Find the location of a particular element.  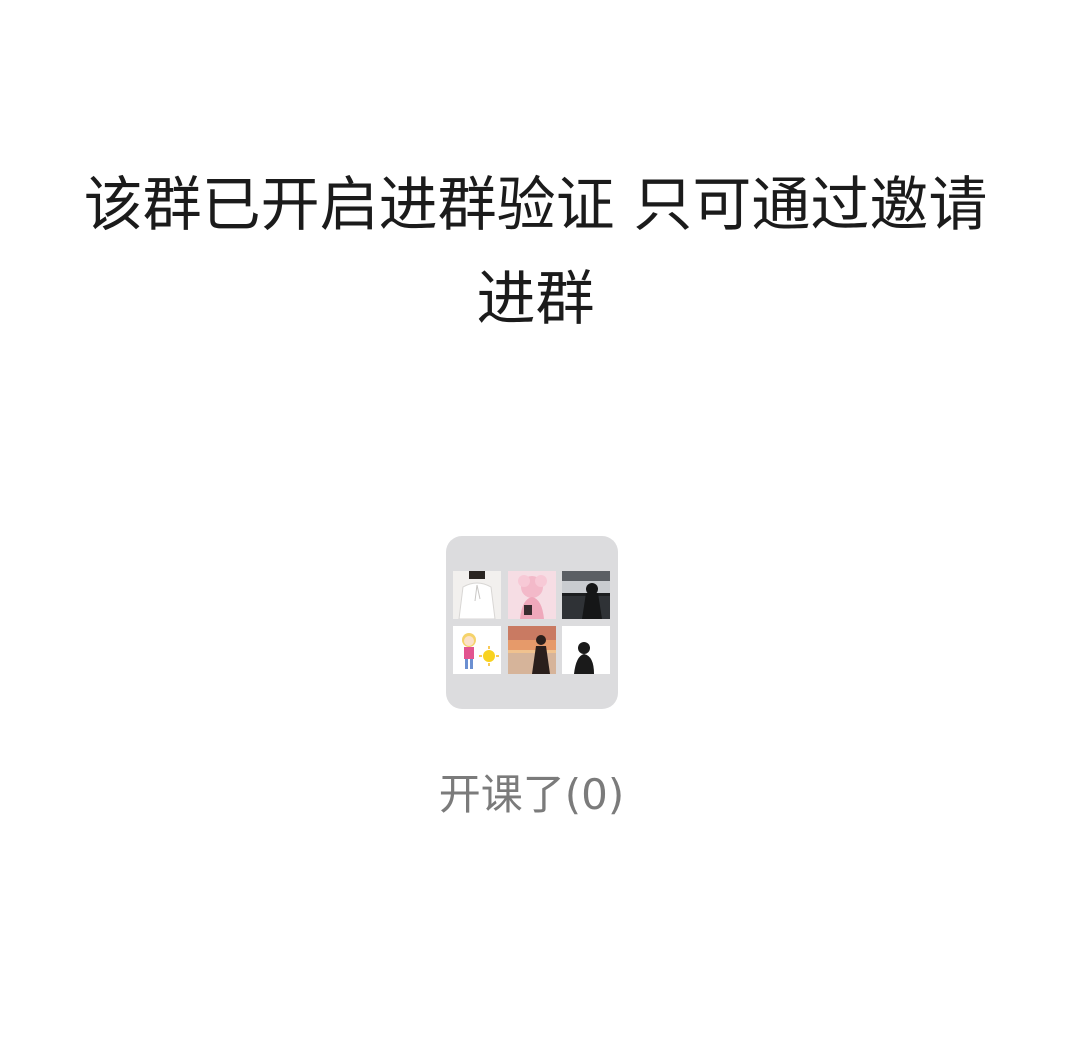

notice-line-2: 进群 is located at coordinates (535, 298).